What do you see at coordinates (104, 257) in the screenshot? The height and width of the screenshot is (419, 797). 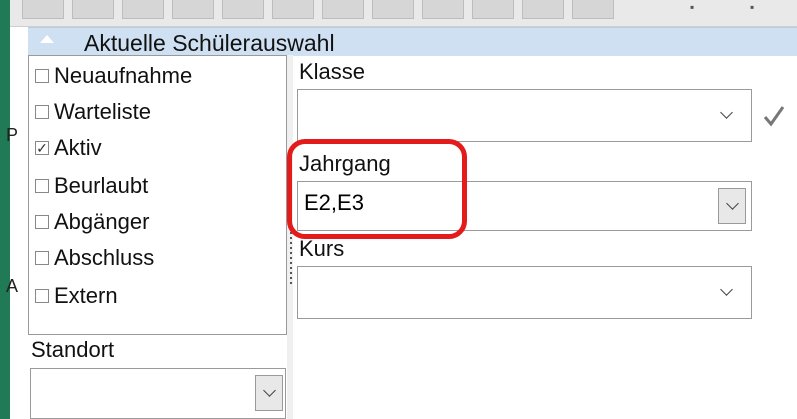 I see `status-label: Abschluss` at bounding box center [104, 257].